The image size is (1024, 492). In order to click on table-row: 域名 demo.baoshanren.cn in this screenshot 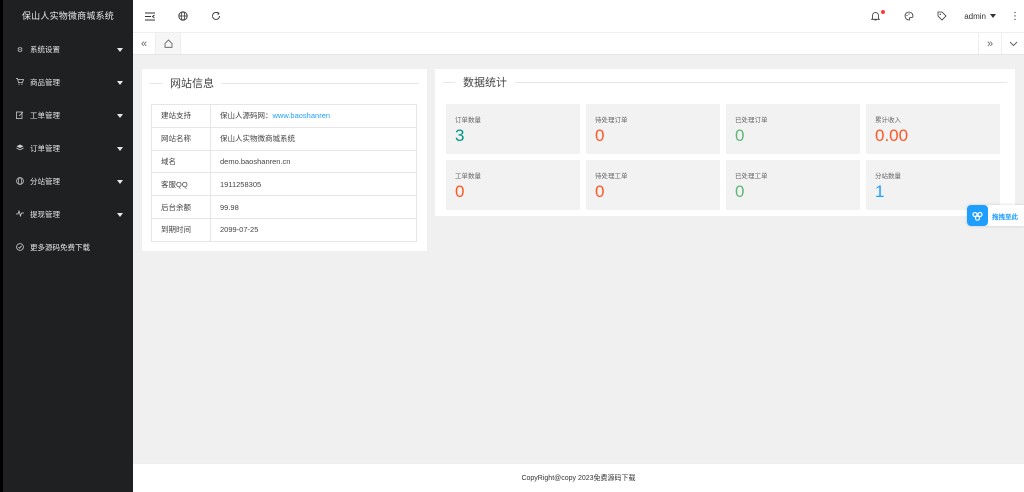, I will do `click(284, 161)`.